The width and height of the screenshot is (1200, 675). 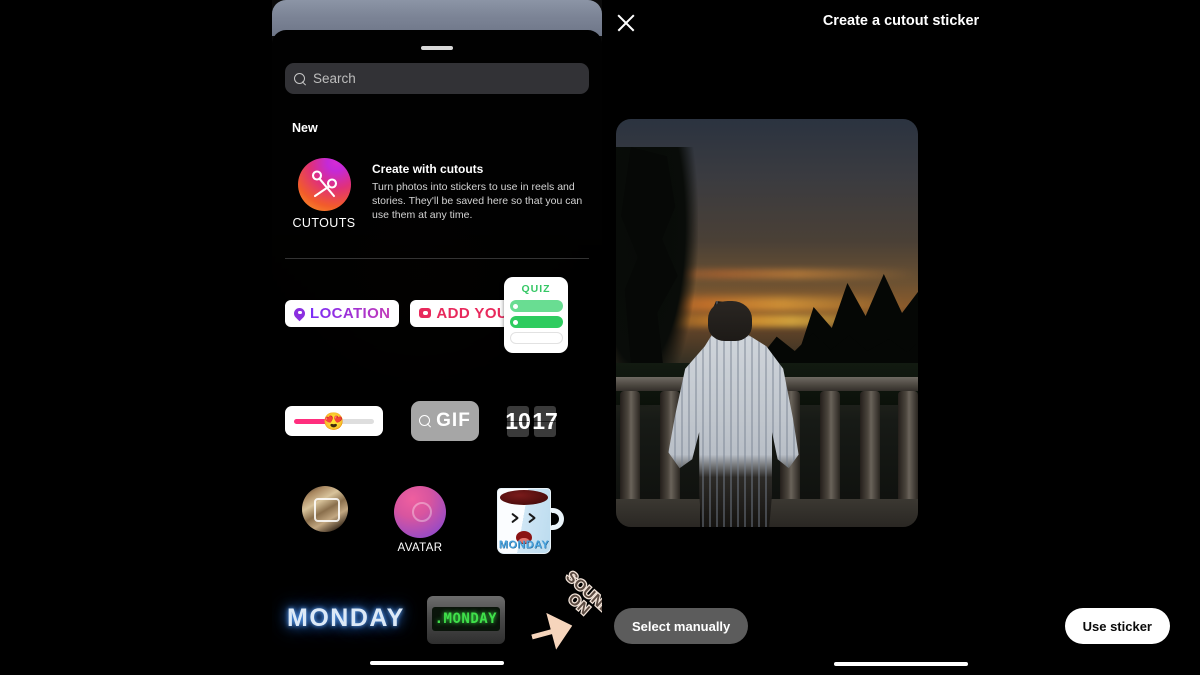 I want to click on monday-mug-sticker: MONDAY, so click(x=529, y=521).